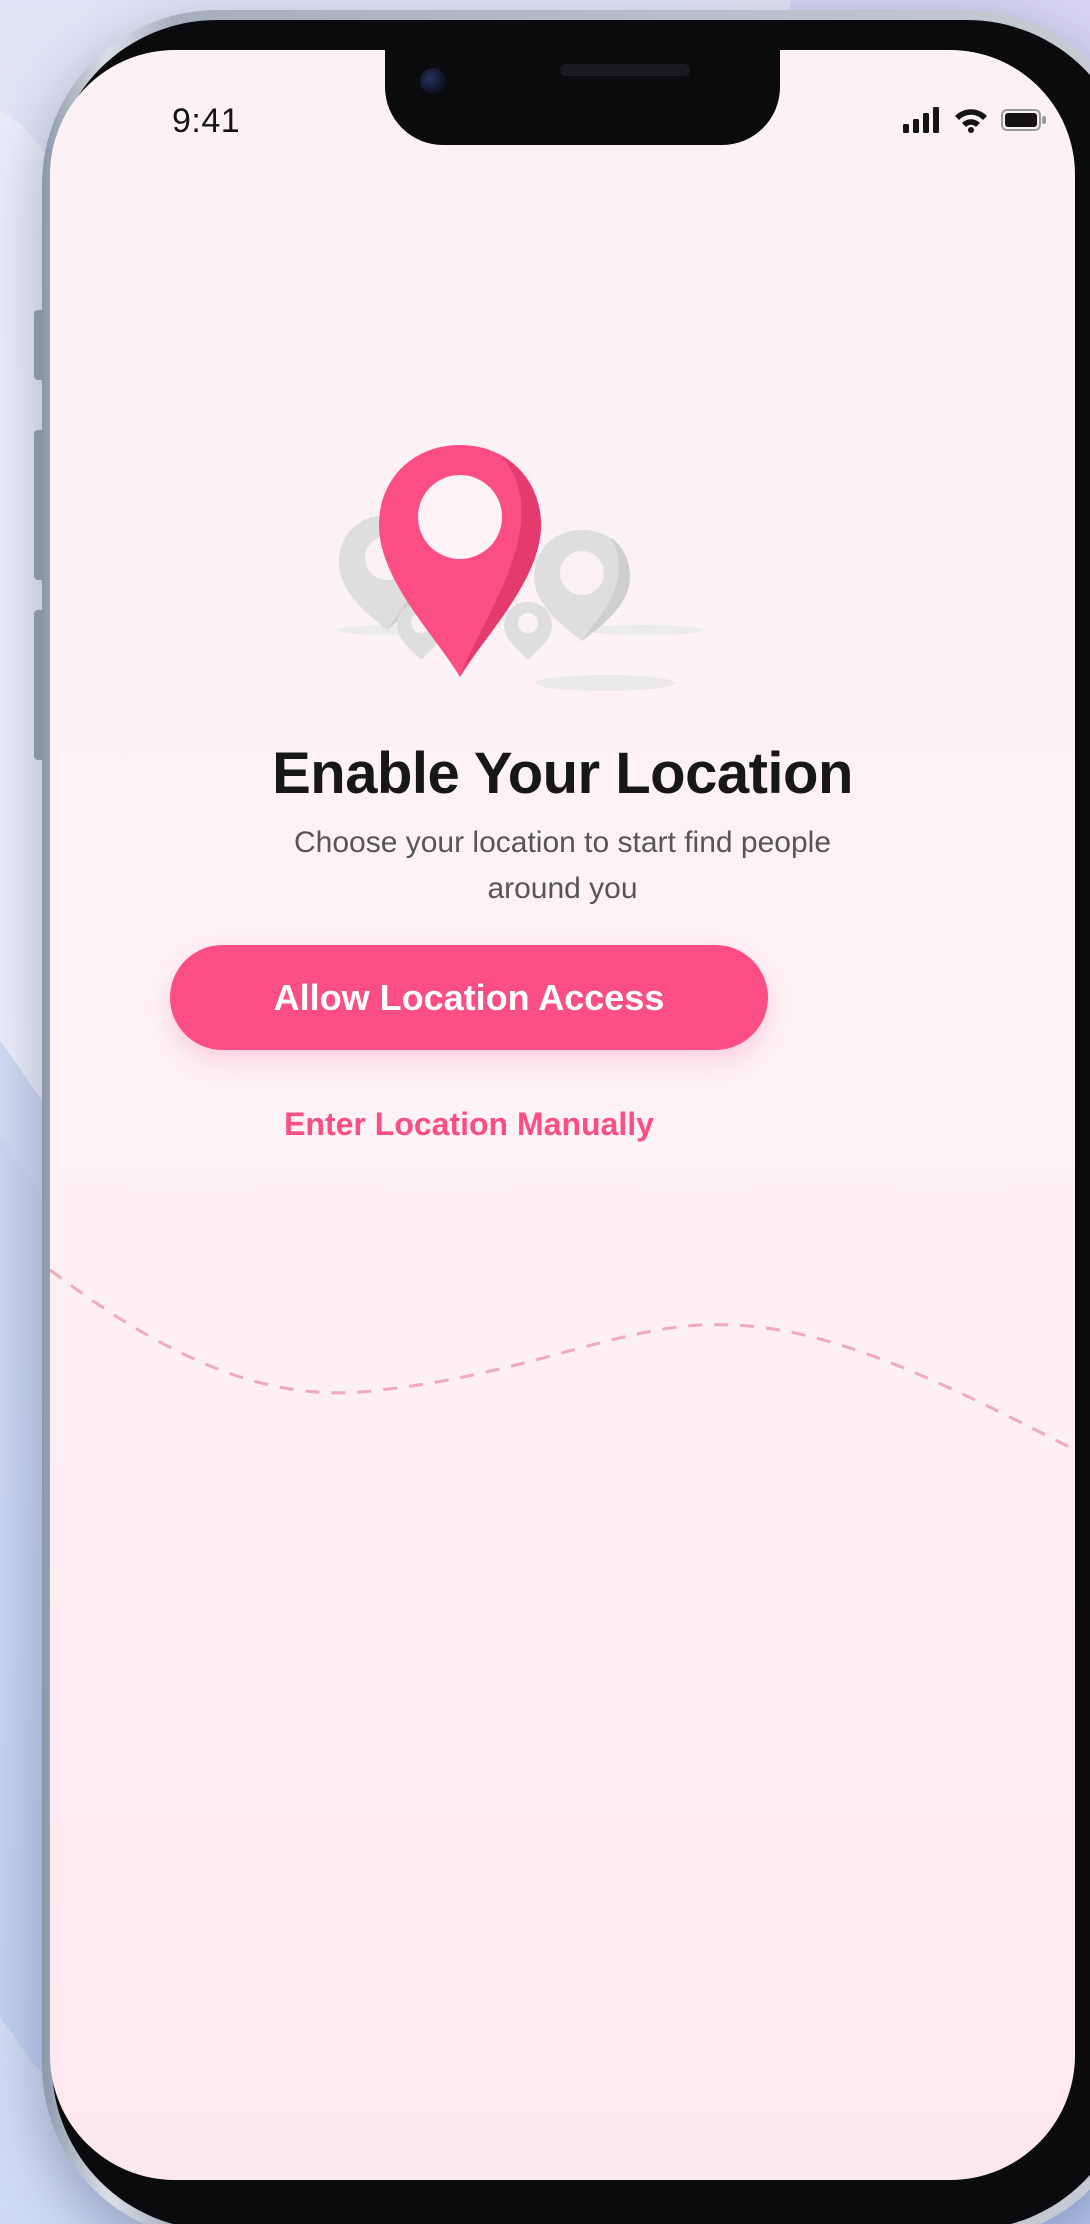 This screenshot has width=1090, height=2224. What do you see at coordinates (971, 121) in the screenshot?
I see `wifi-icon` at bounding box center [971, 121].